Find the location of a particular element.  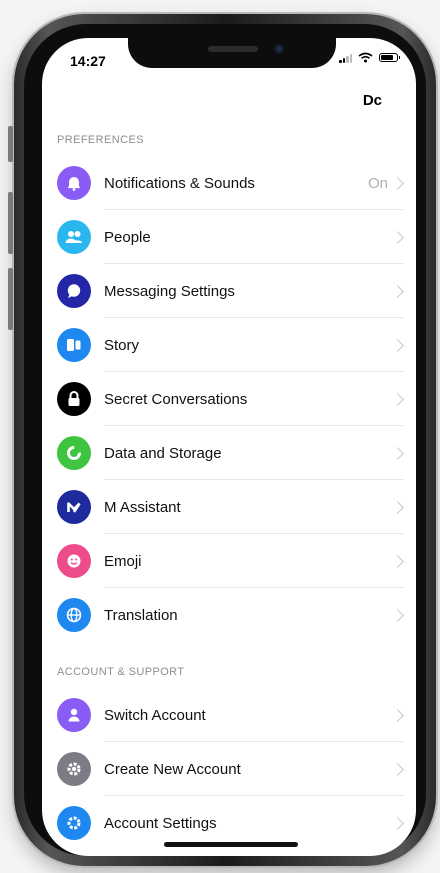

settings-row-label: Data and Storage is located at coordinates (163, 453).